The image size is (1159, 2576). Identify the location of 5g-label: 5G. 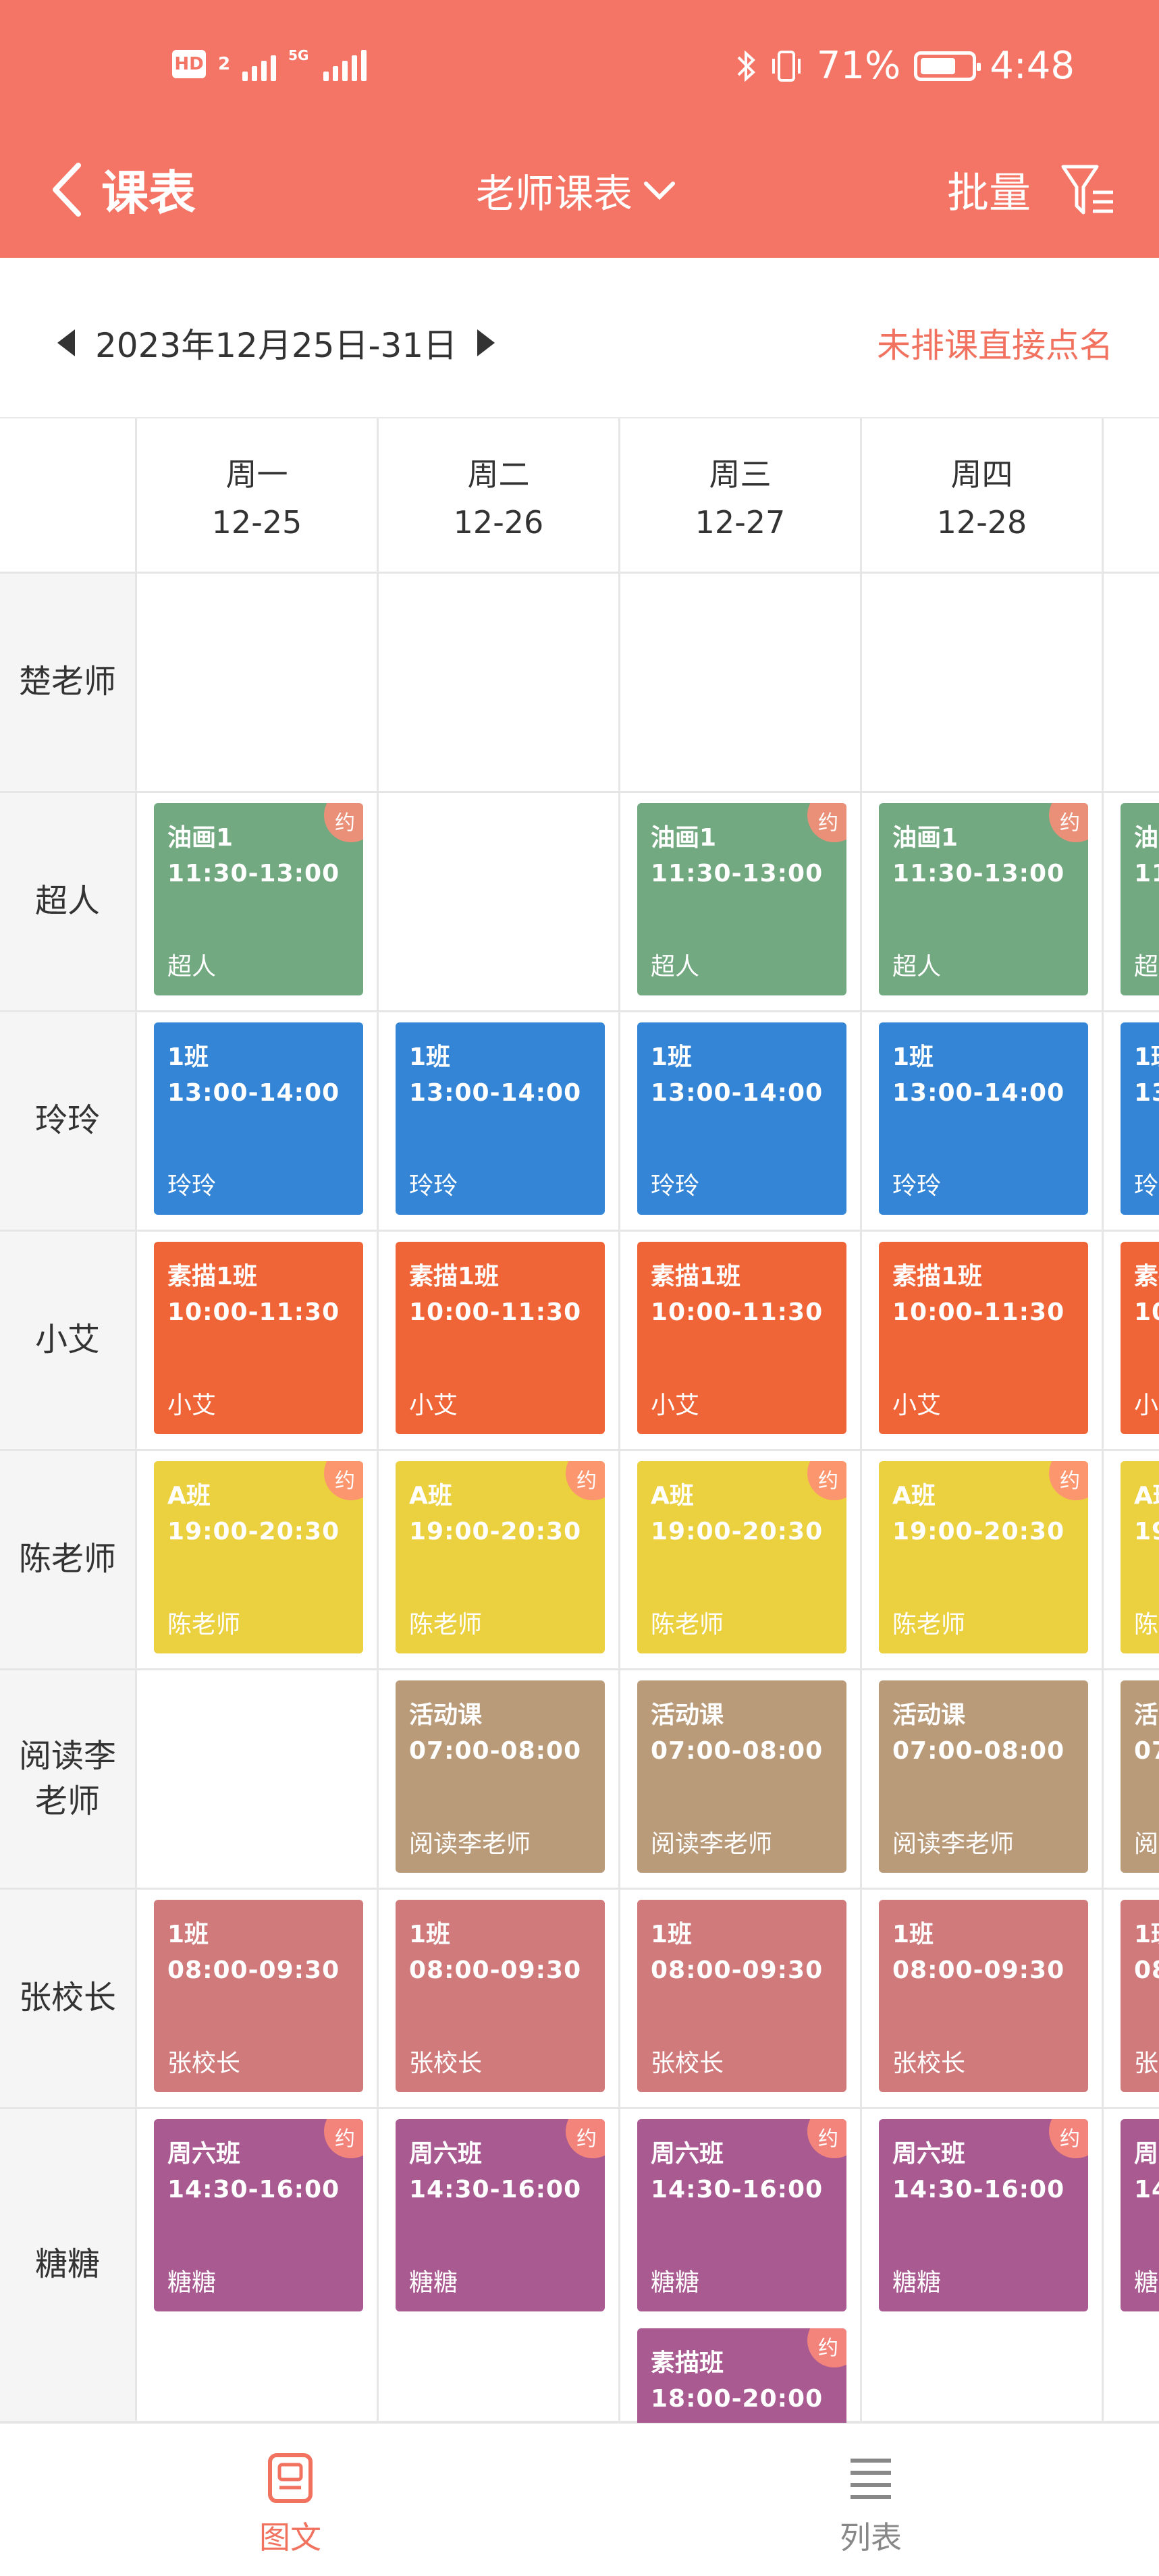
(298, 55).